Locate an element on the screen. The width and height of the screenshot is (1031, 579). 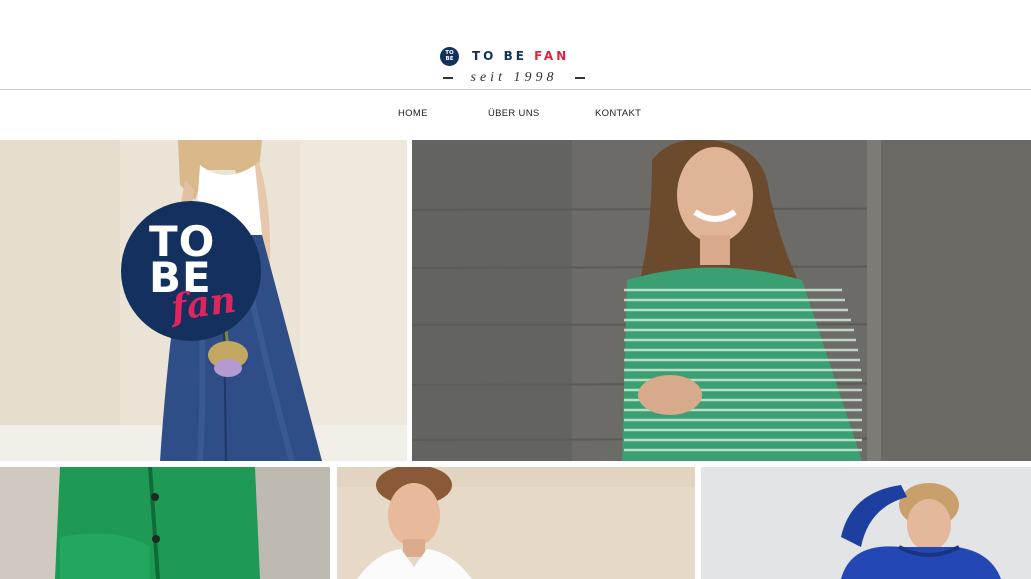
nav-item-about: ÜBER UNS is located at coordinates (514, 113).